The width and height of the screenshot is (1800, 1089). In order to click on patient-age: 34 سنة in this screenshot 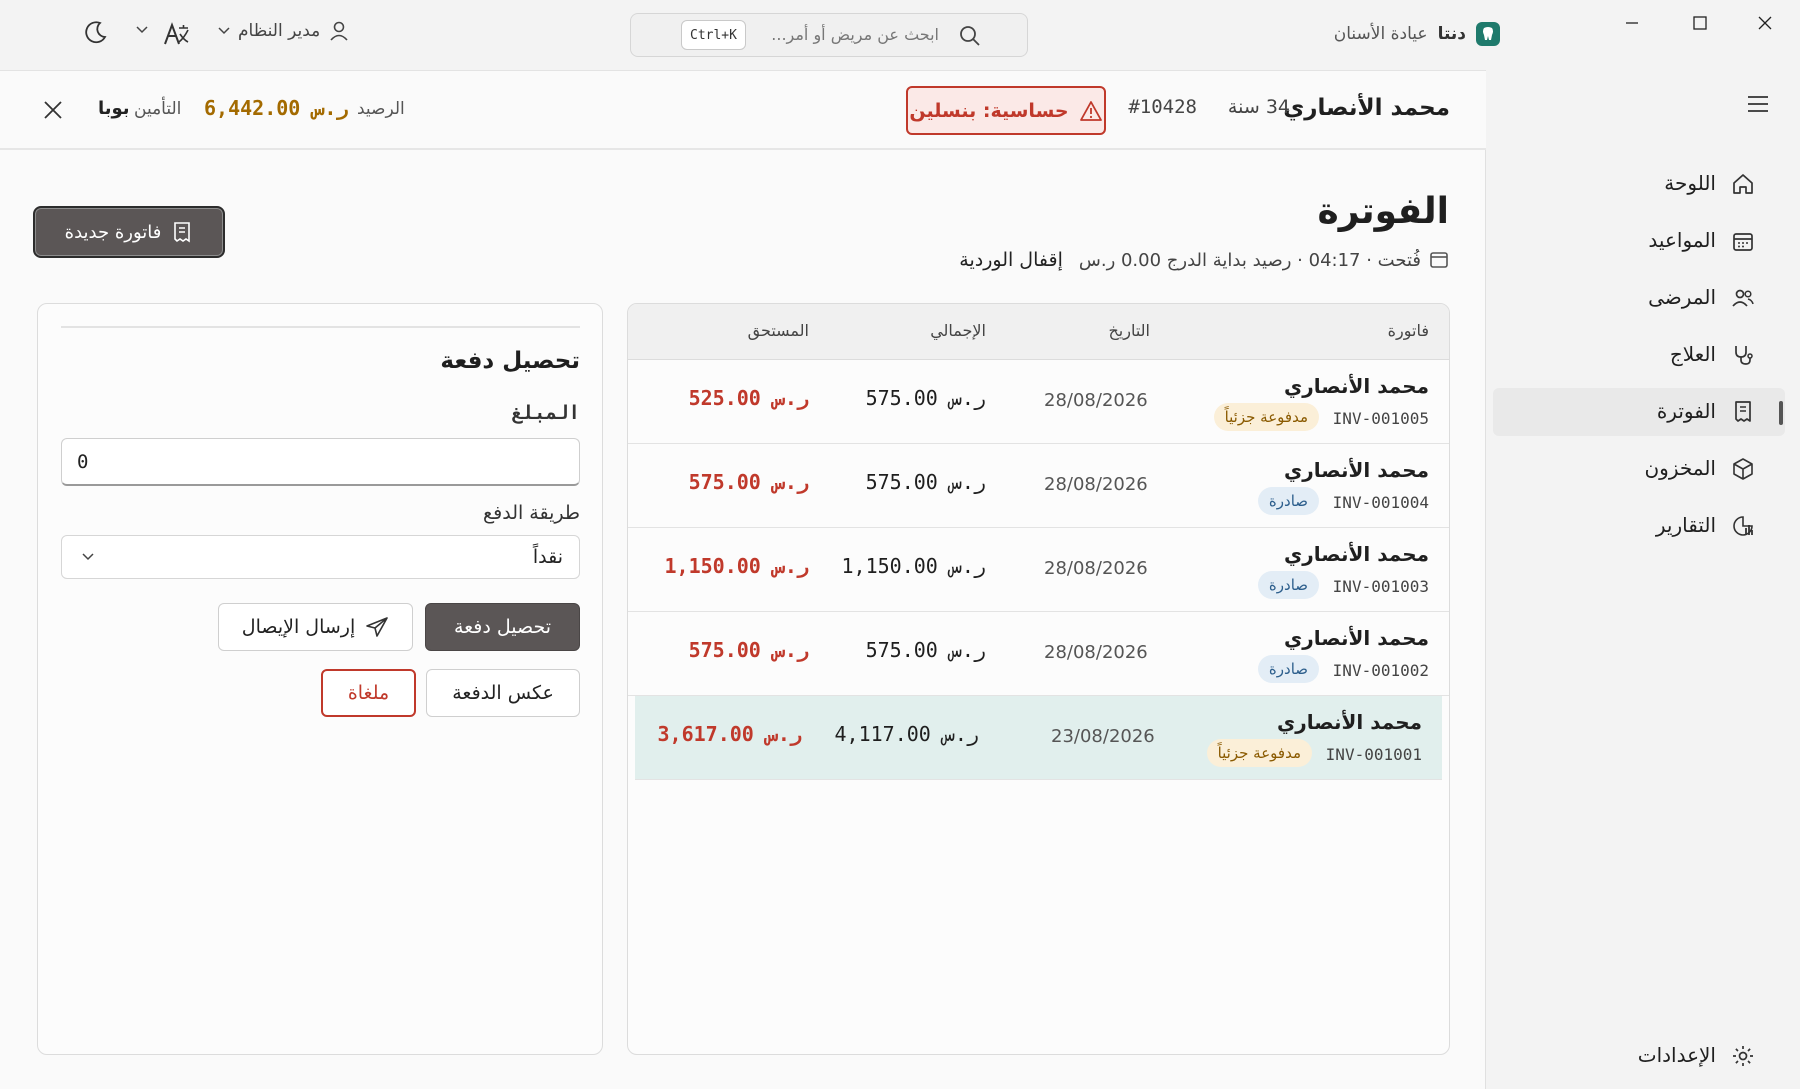, I will do `click(1258, 107)`.